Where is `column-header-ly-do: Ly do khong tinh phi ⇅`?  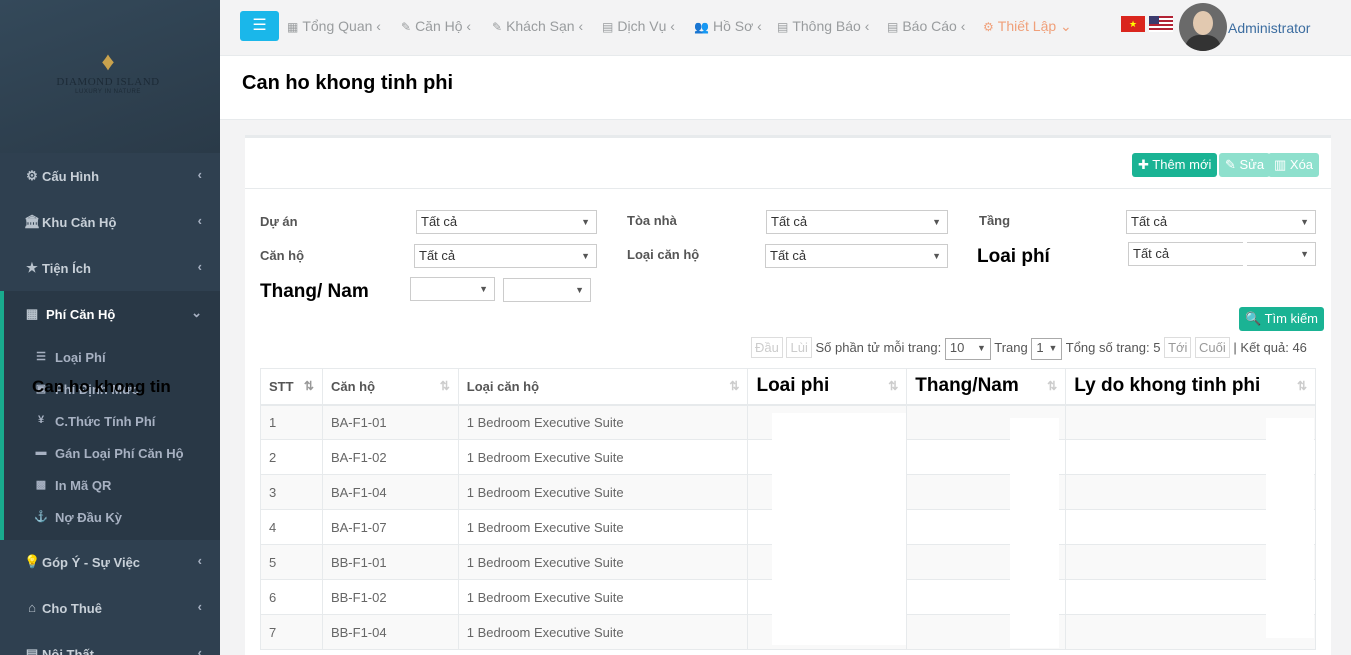
column-header-ly-do: Ly do khong tinh phi ⇅ is located at coordinates (1190, 387).